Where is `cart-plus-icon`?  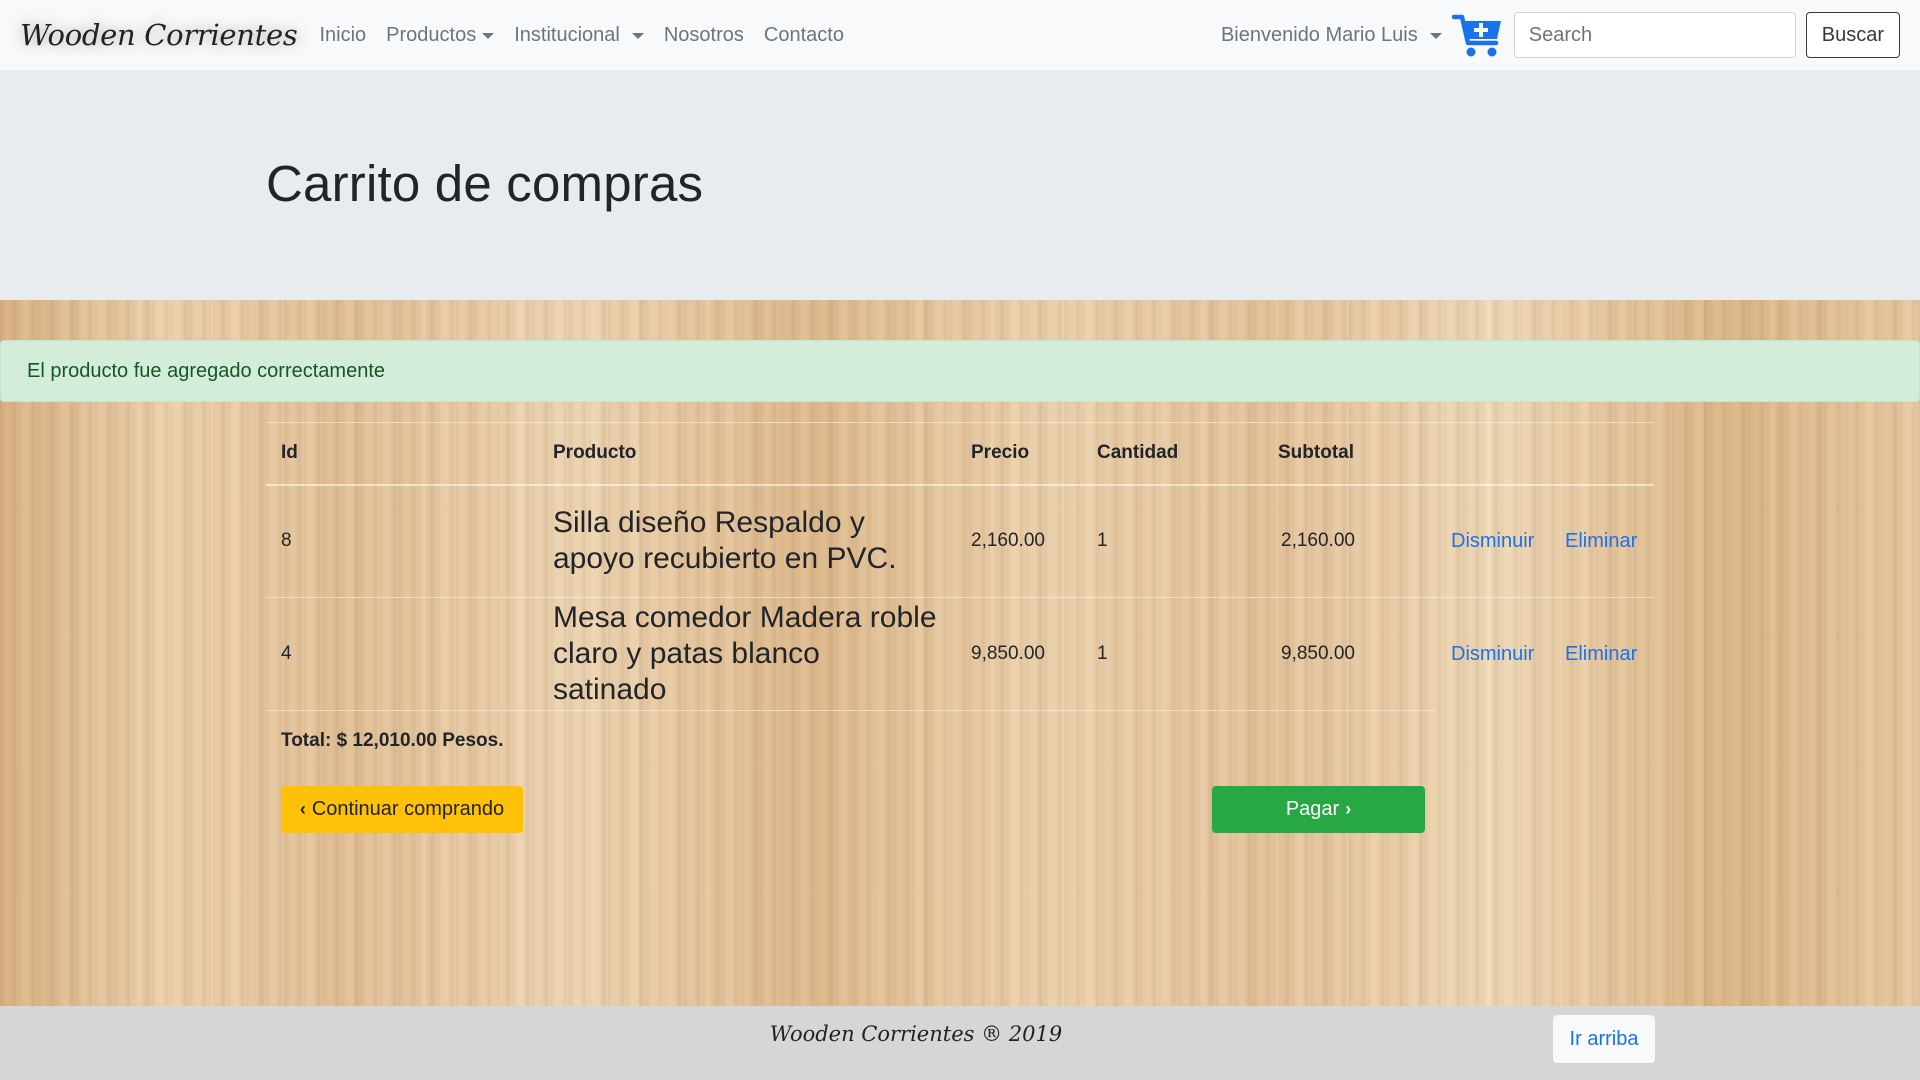
cart-plus-icon is located at coordinates (1477, 35).